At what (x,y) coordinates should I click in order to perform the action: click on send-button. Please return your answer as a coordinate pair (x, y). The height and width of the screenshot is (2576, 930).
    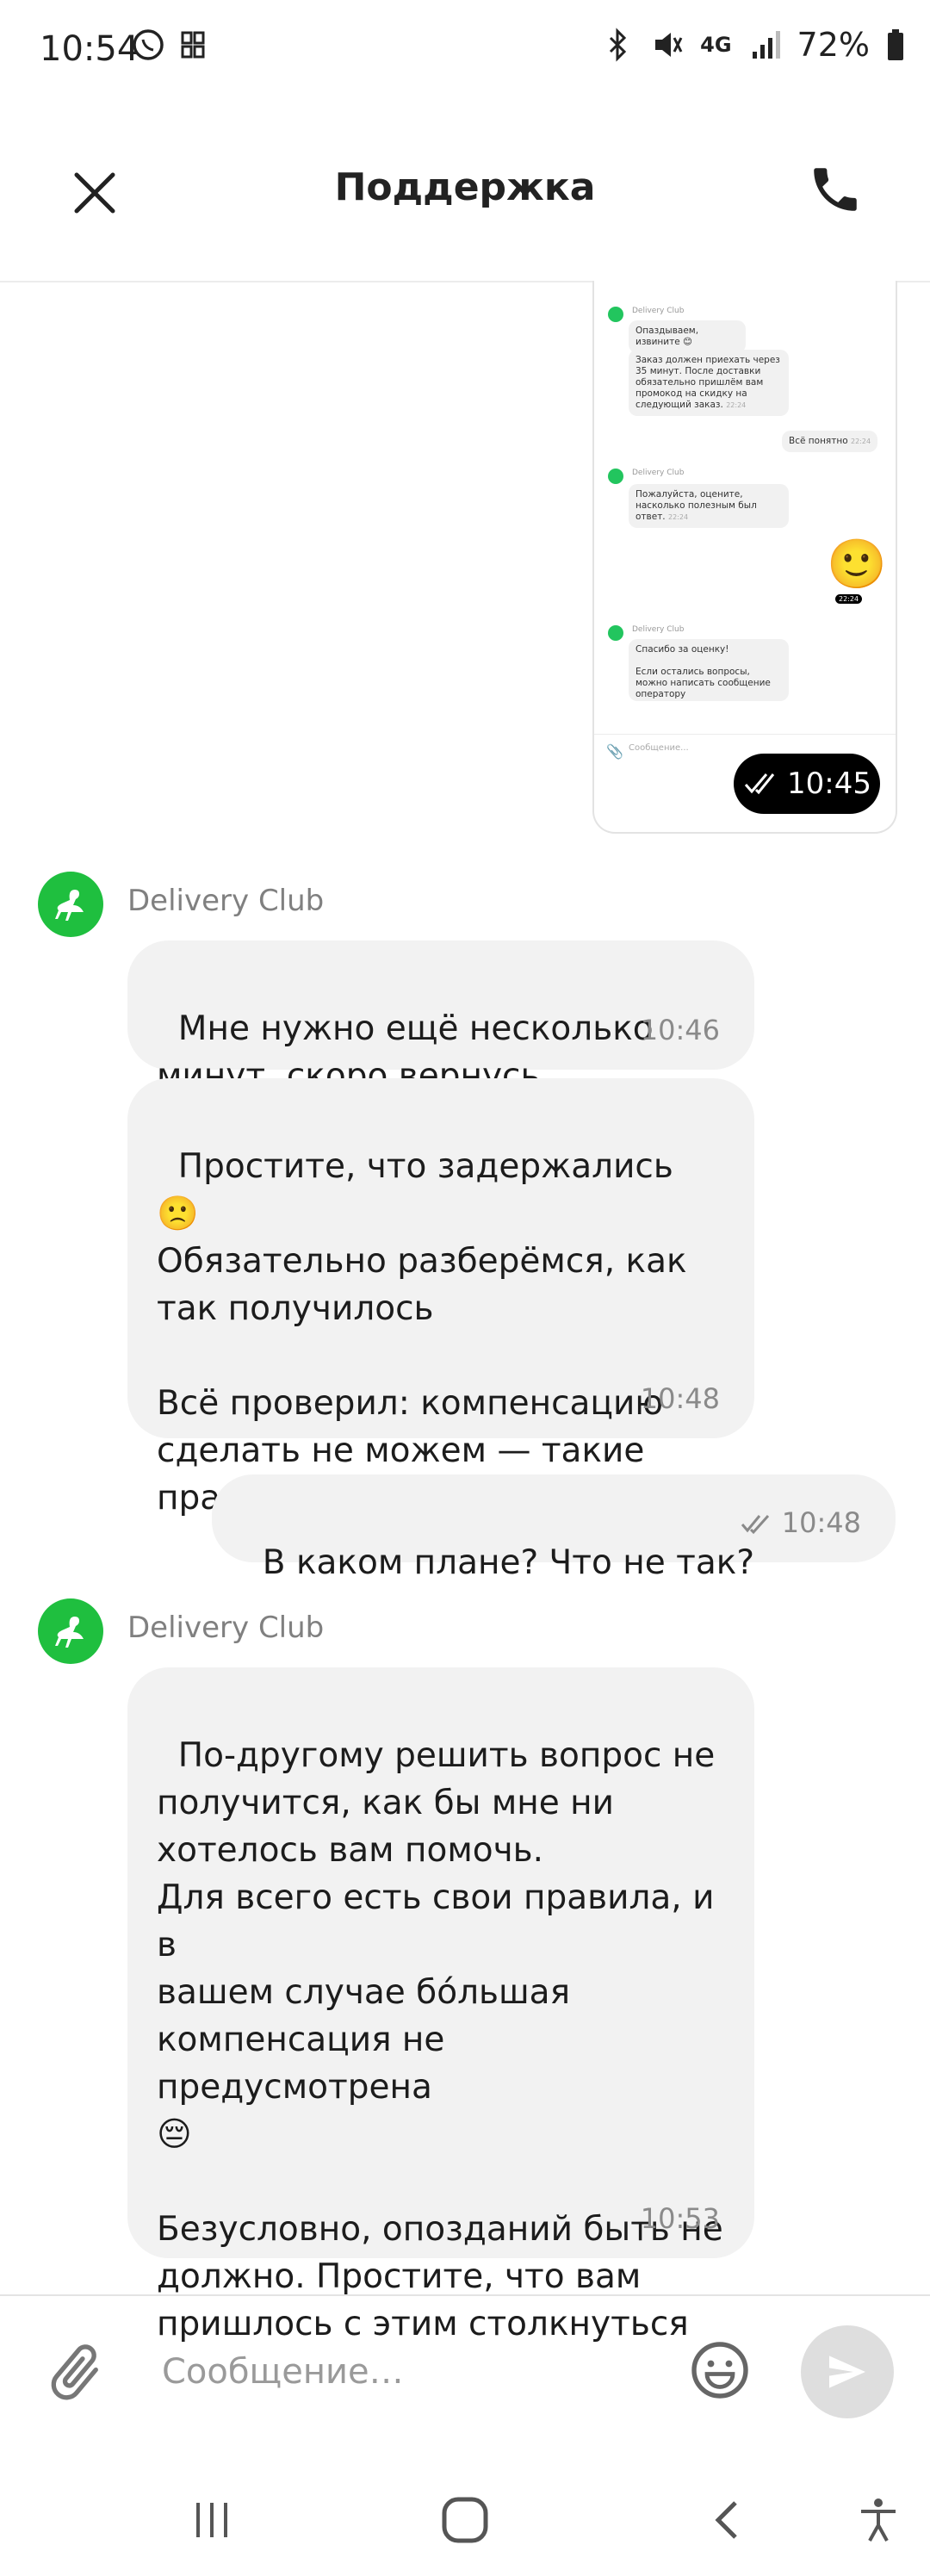
    Looking at the image, I should click on (848, 2371).